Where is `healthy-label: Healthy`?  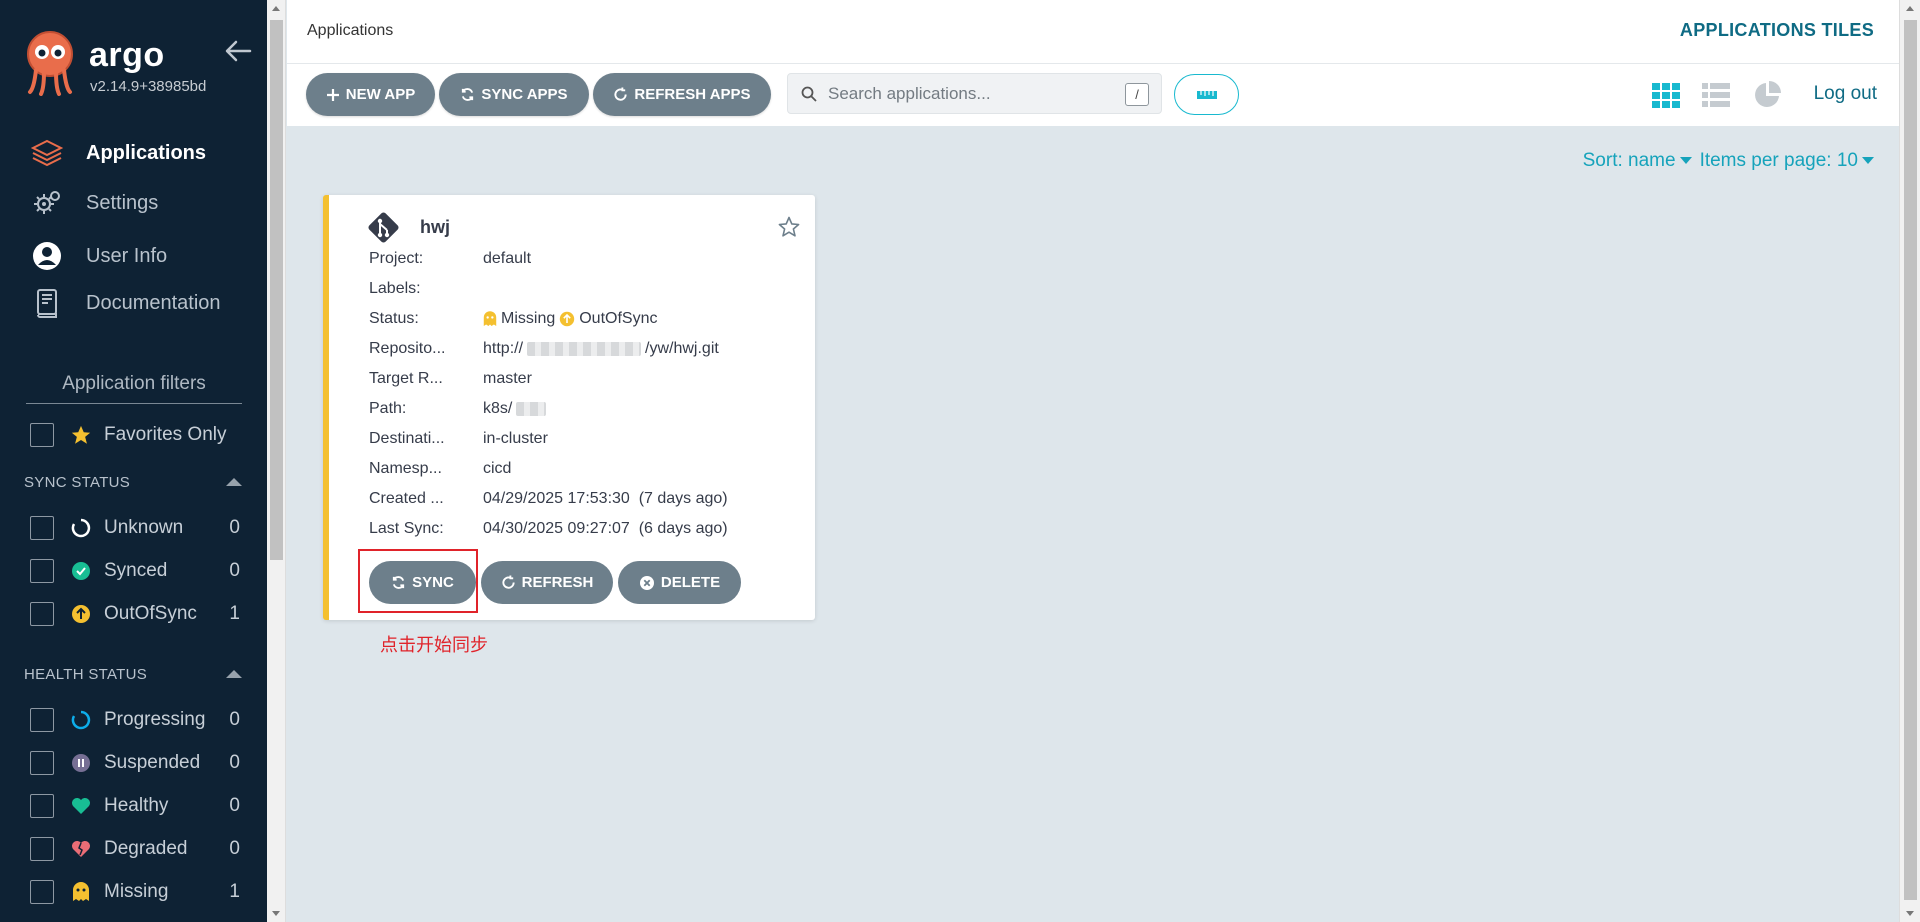
healthy-label: Healthy is located at coordinates (136, 805).